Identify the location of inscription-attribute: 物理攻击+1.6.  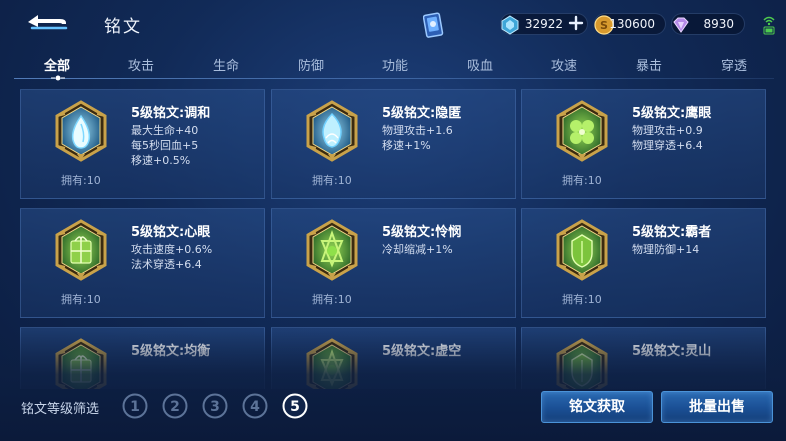
(417, 130).